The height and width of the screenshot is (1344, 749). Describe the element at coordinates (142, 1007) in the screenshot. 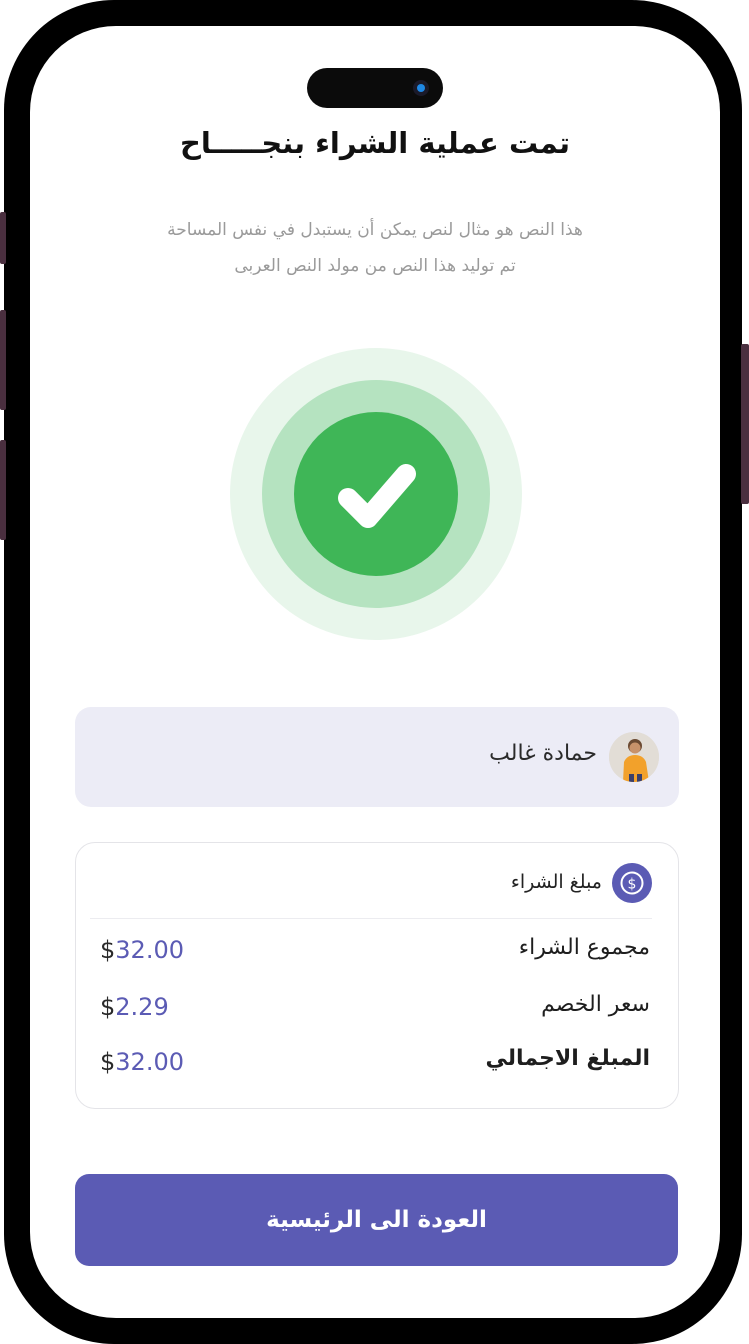

I see `amount-value: 2.29` at that location.